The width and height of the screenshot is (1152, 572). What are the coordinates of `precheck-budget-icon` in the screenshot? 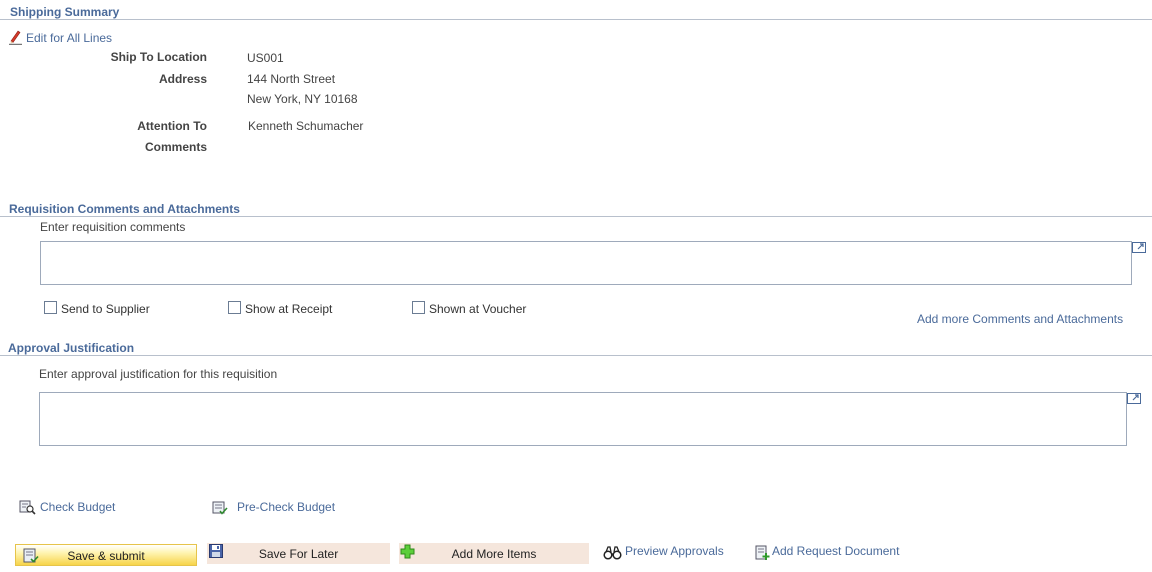 It's located at (220, 508).